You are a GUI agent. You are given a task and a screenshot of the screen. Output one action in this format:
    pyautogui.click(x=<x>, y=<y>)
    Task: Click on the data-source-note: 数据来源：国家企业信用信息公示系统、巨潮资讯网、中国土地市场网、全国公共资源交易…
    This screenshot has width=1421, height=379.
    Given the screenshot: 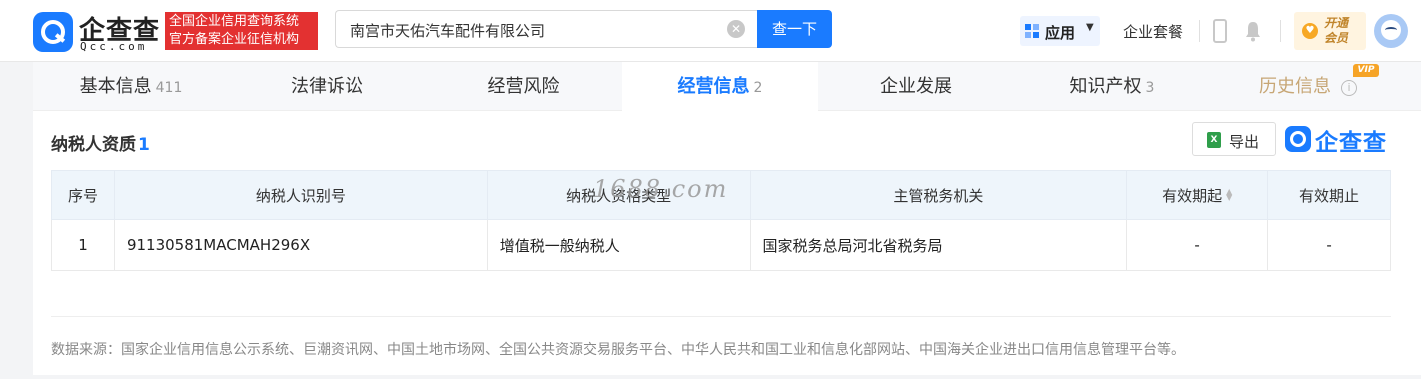 What is the action you would take?
    pyautogui.click(x=618, y=350)
    